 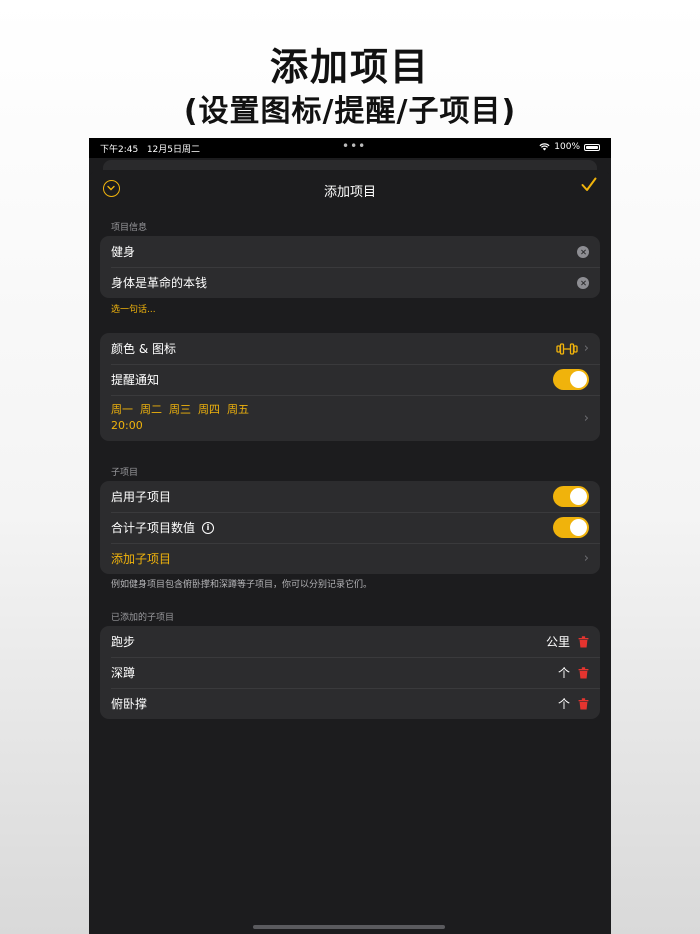 What do you see at coordinates (567, 147) in the screenshot?
I see `battery-percent: 100%` at bounding box center [567, 147].